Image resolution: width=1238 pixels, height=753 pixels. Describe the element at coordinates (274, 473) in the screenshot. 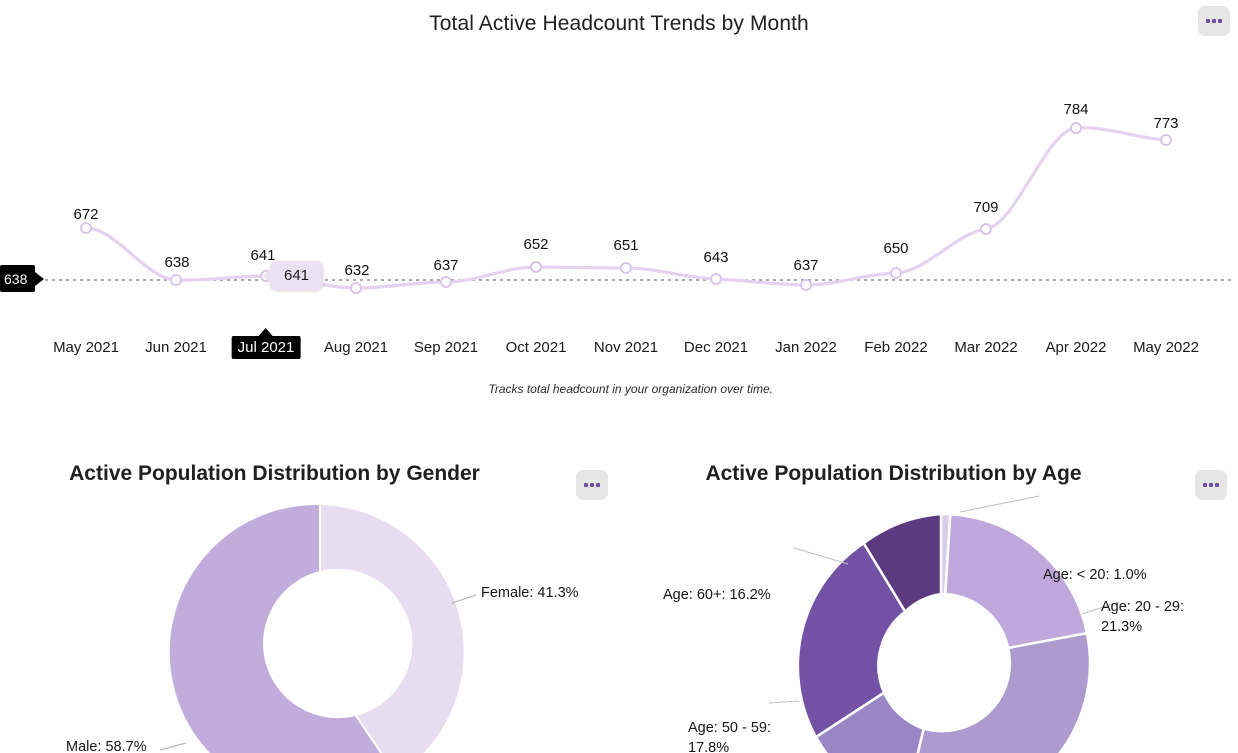

I see `gender-panel-title: Active Population Distribution by Gender` at that location.